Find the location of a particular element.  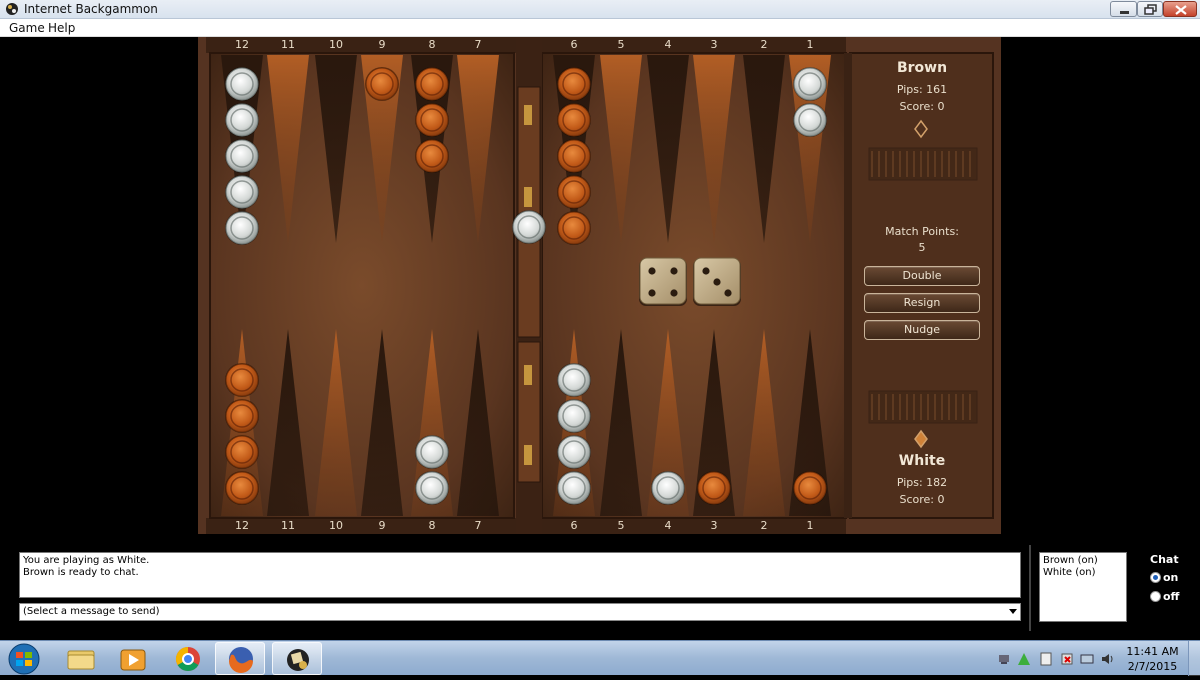

player-list-item: White (on) is located at coordinates (1069, 572).